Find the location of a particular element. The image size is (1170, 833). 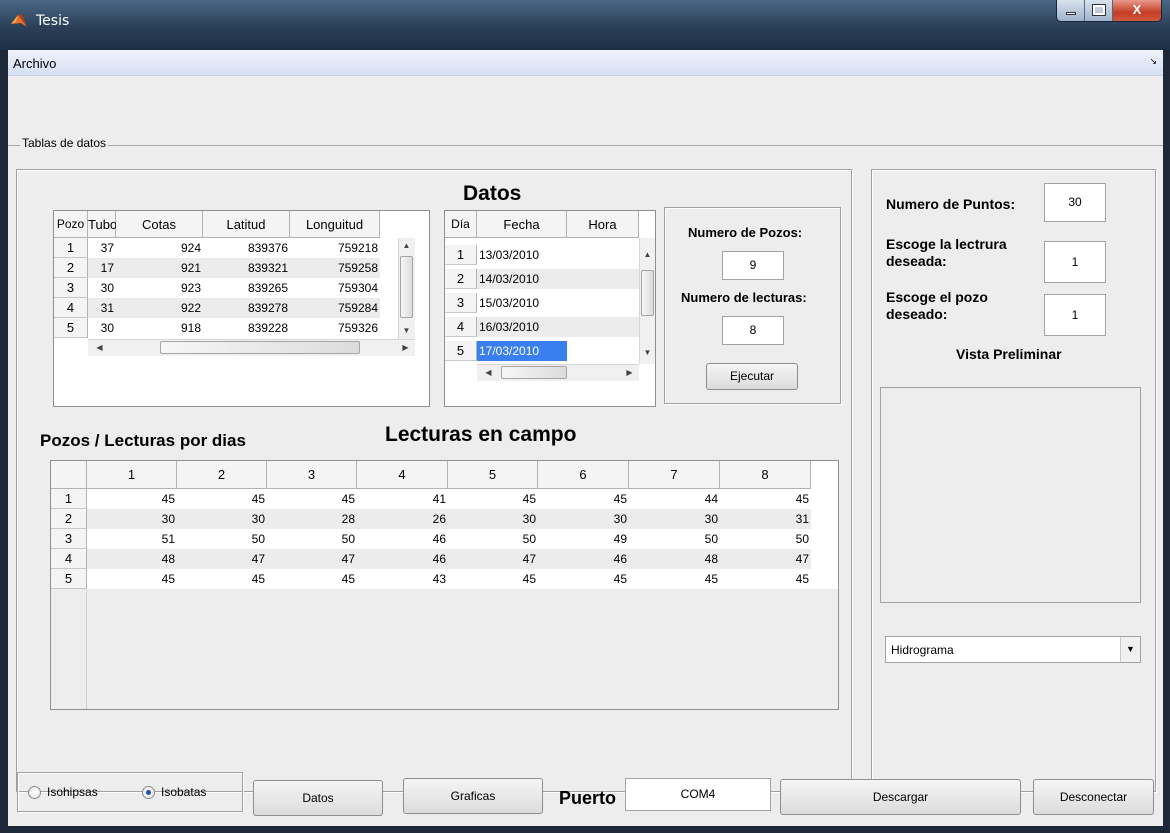

pozos-vertical-scrollbar: ▲ ▼ is located at coordinates (406, 288).